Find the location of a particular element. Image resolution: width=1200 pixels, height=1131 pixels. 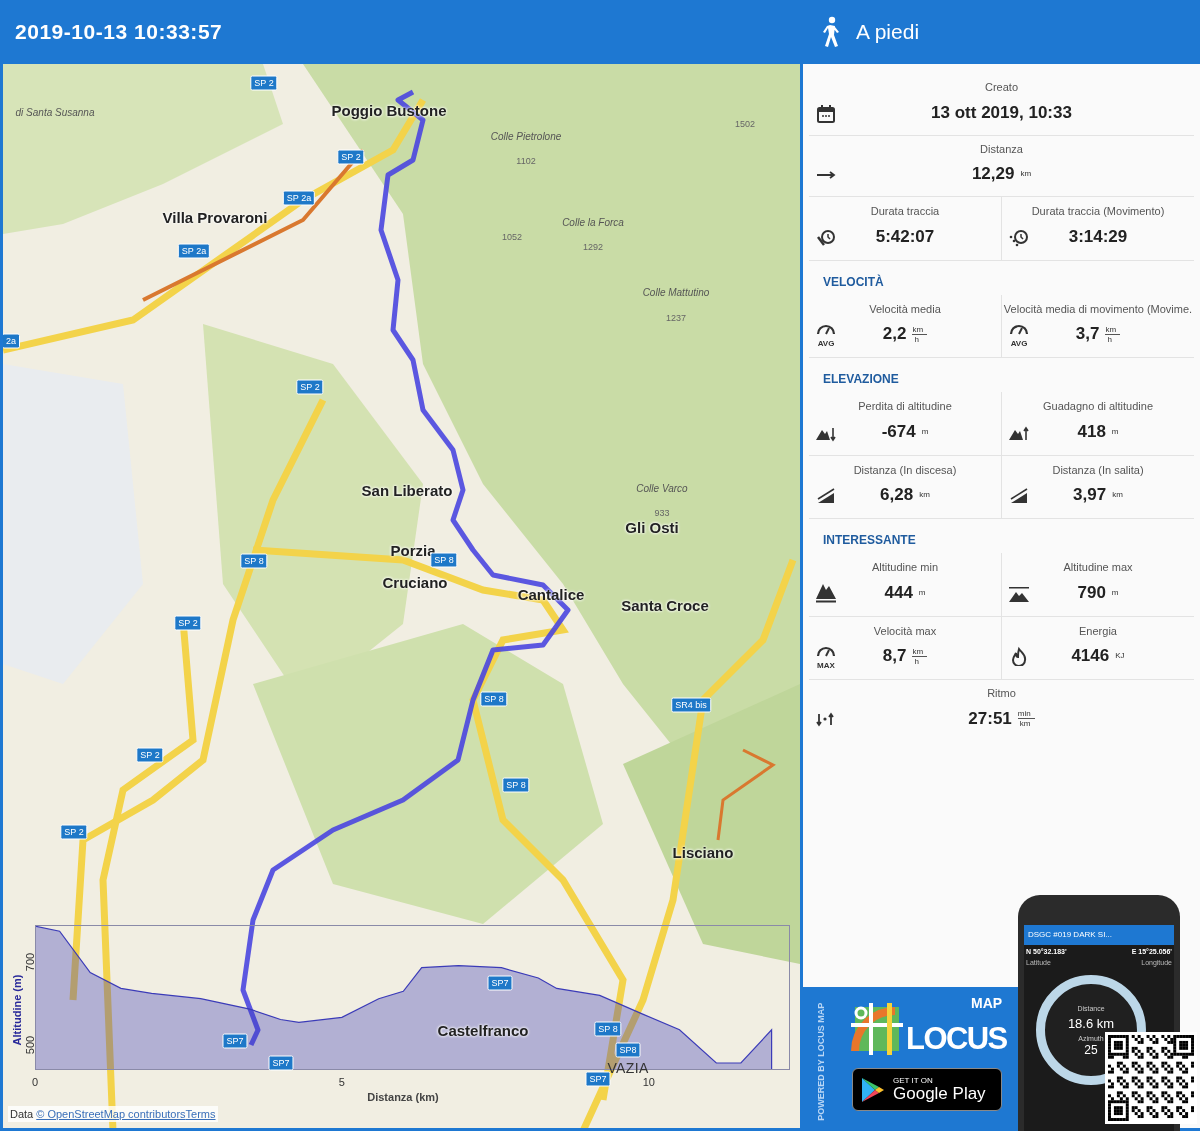

stat-value: 27:51 is located at coordinates (990, 718).